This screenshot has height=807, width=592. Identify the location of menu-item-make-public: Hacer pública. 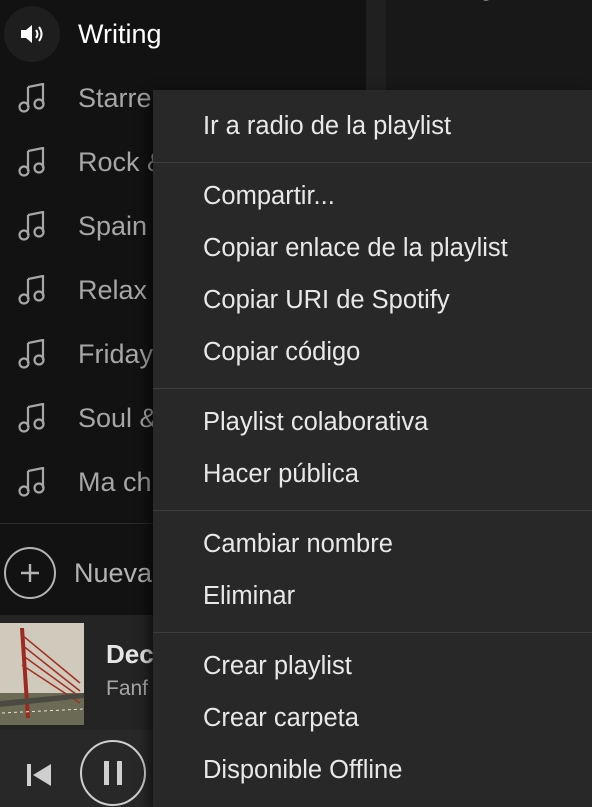
(372, 474).